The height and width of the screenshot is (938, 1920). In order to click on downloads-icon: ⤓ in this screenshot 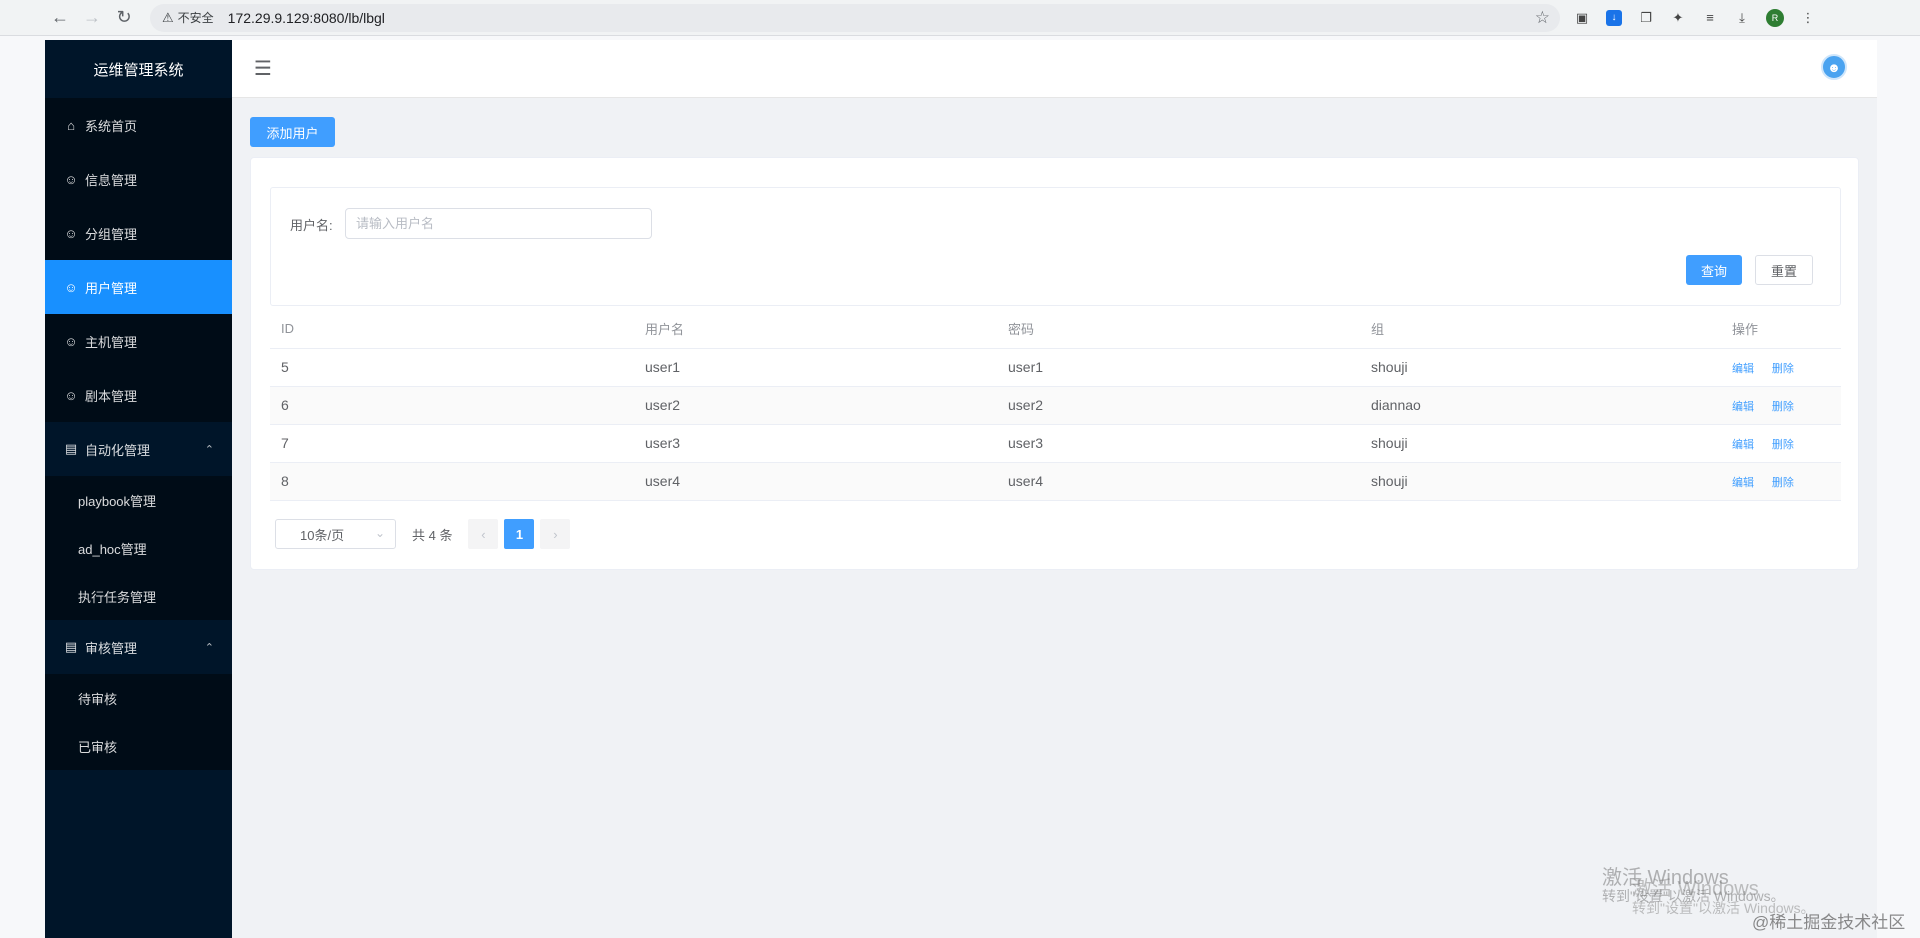, I will do `click(1742, 18)`.